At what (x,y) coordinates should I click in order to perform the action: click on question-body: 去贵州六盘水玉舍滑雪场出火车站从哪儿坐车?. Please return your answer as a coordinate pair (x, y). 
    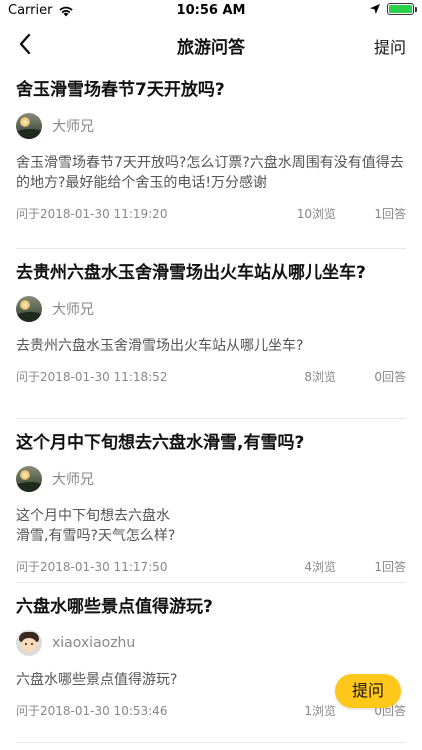
    Looking at the image, I should click on (160, 346).